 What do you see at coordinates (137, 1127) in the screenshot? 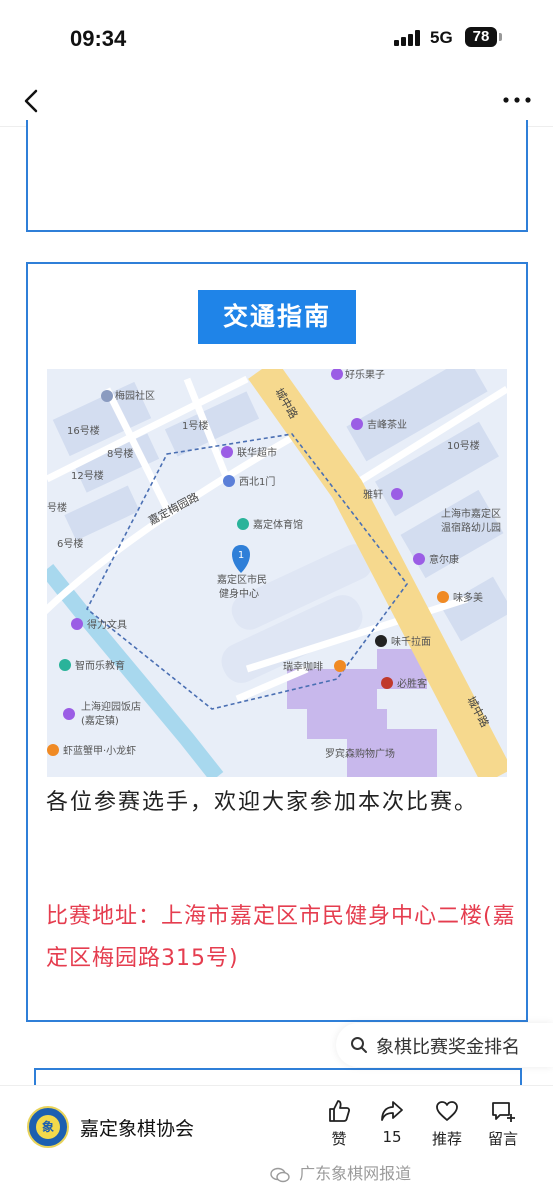
I see `account-name: 嘉定象棋协会` at bounding box center [137, 1127].